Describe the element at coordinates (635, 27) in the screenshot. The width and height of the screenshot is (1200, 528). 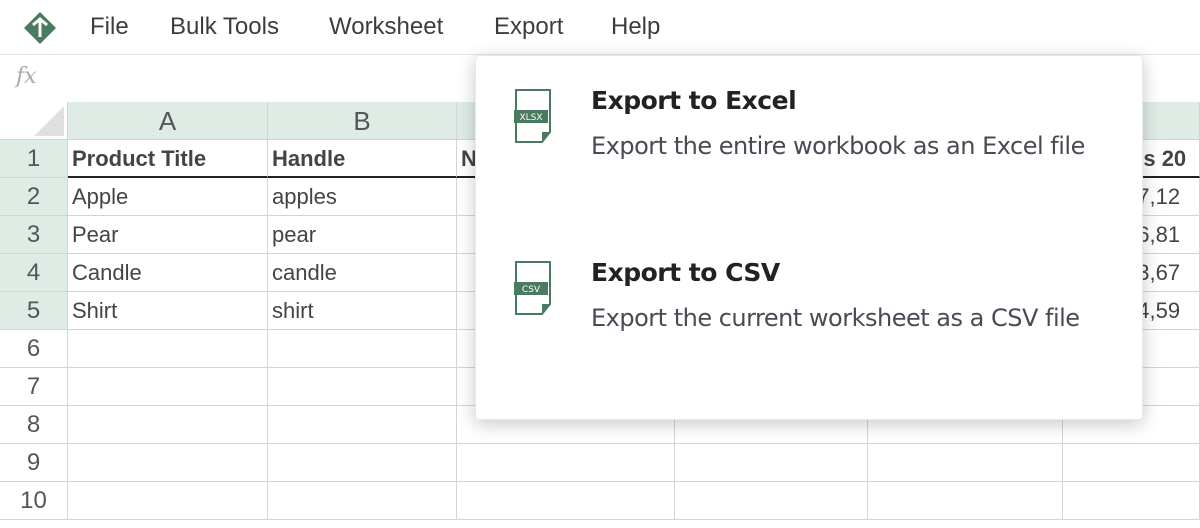
I see `menu-help: Help` at that location.